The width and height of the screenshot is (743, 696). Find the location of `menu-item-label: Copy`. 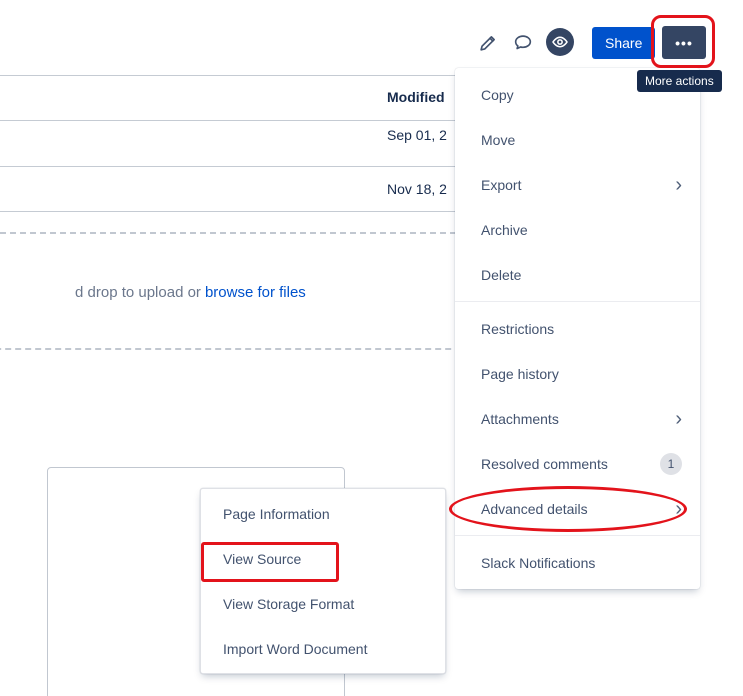

menu-item-label: Copy is located at coordinates (497, 94).